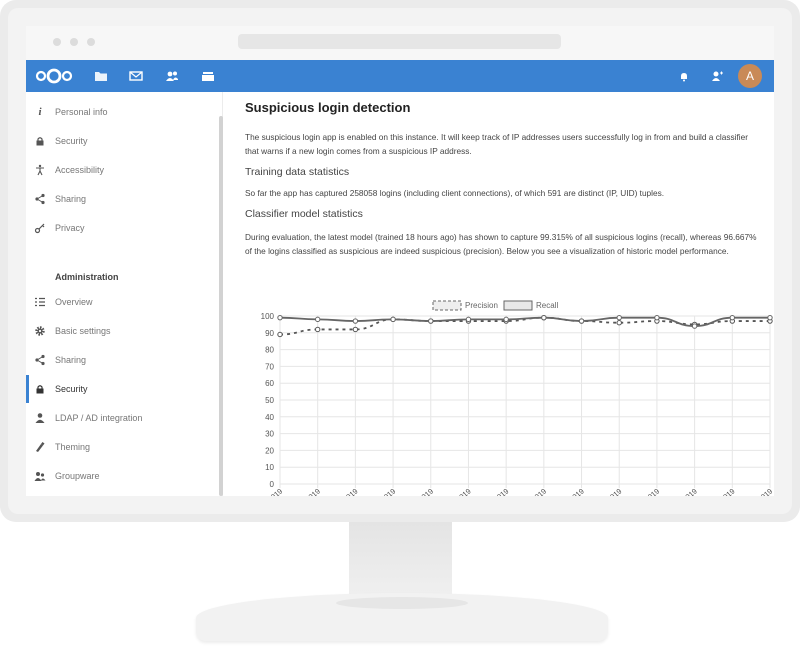  What do you see at coordinates (757, 491) in the screenshot?
I see `x-tick-label: 03/04/2019` at bounding box center [757, 491].